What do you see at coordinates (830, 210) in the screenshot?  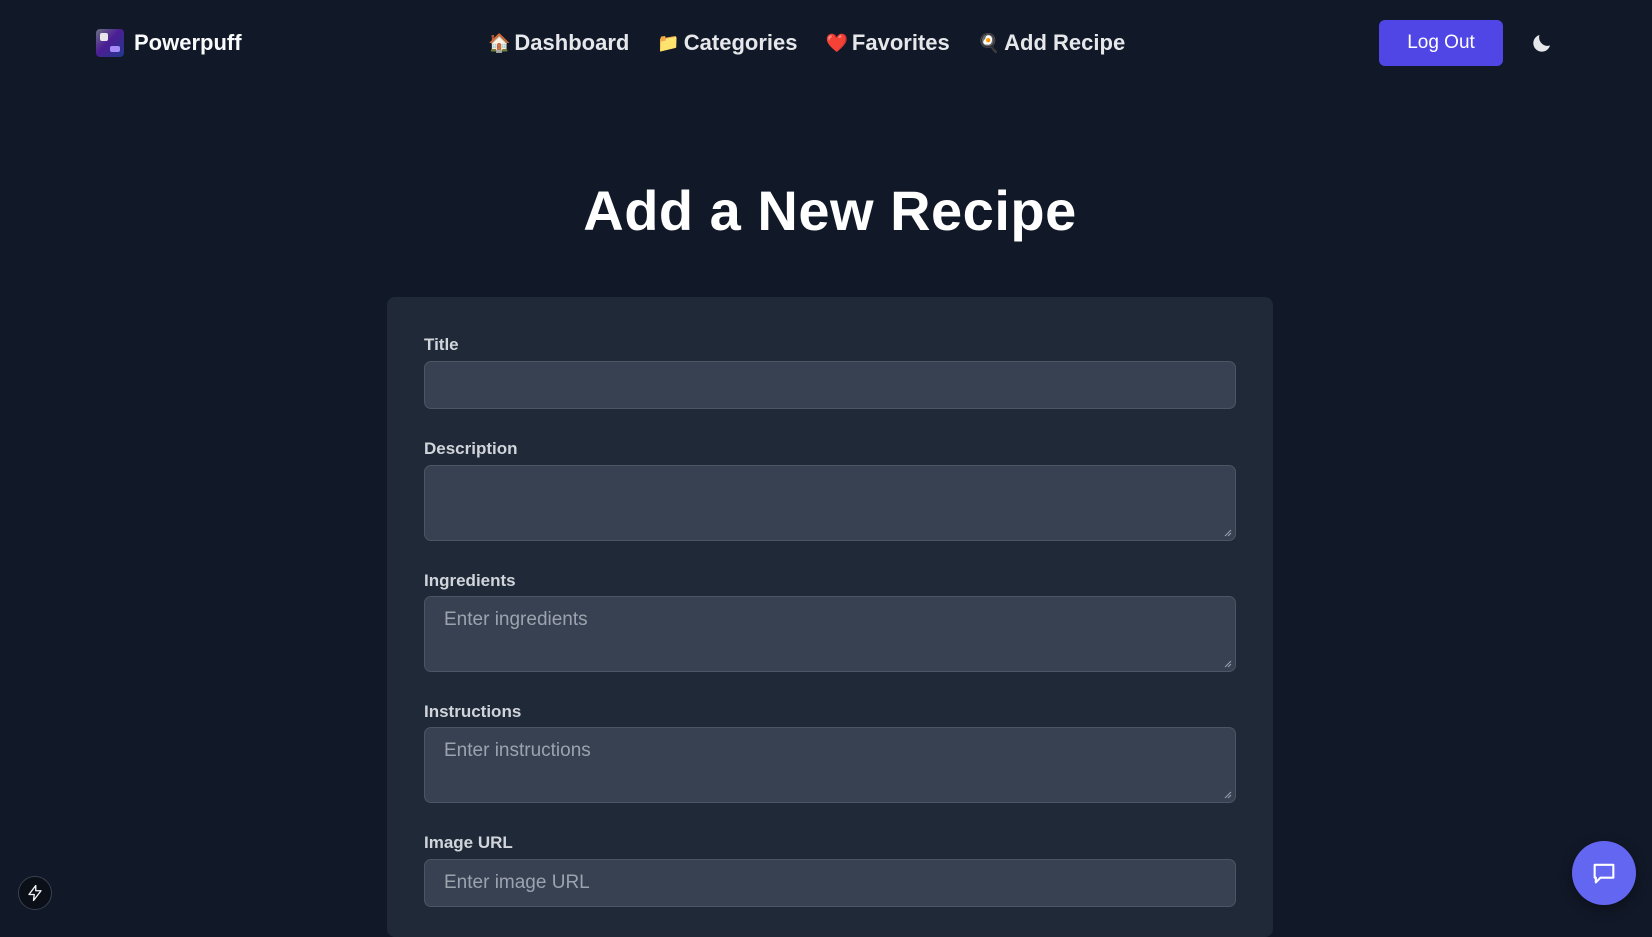 I see `page-title: Add a New Recipe` at bounding box center [830, 210].